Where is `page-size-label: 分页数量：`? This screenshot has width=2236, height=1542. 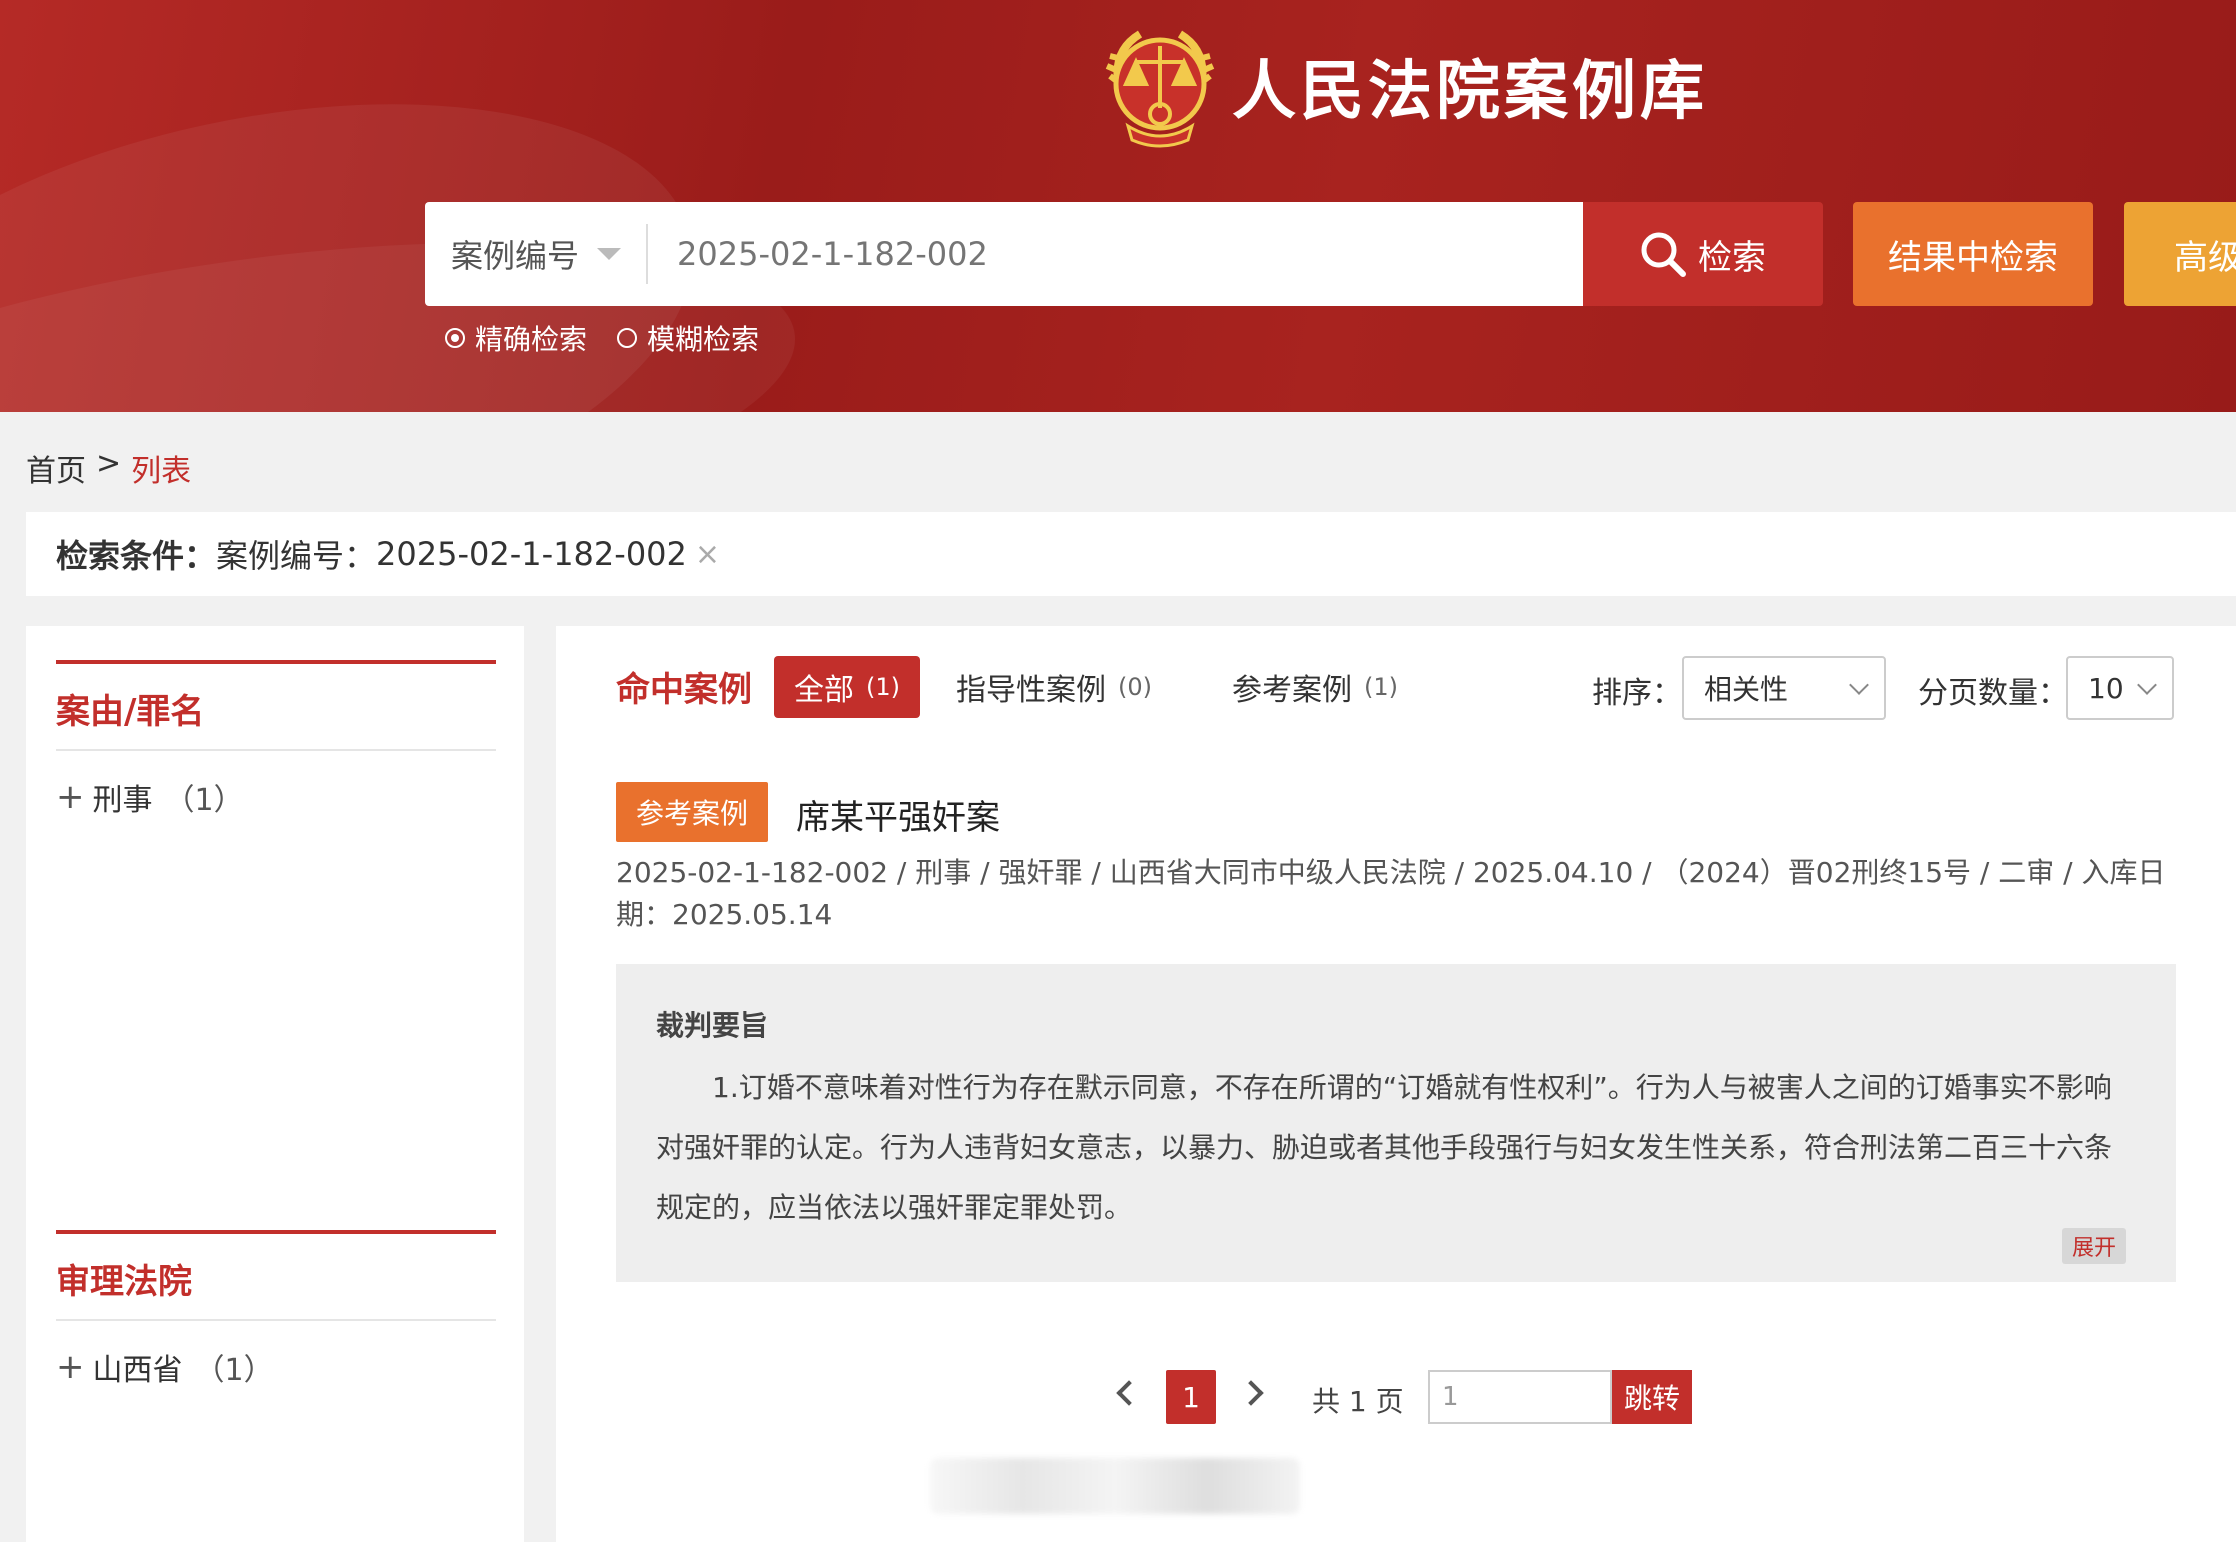 page-size-label: 分页数量： is located at coordinates (1993, 693).